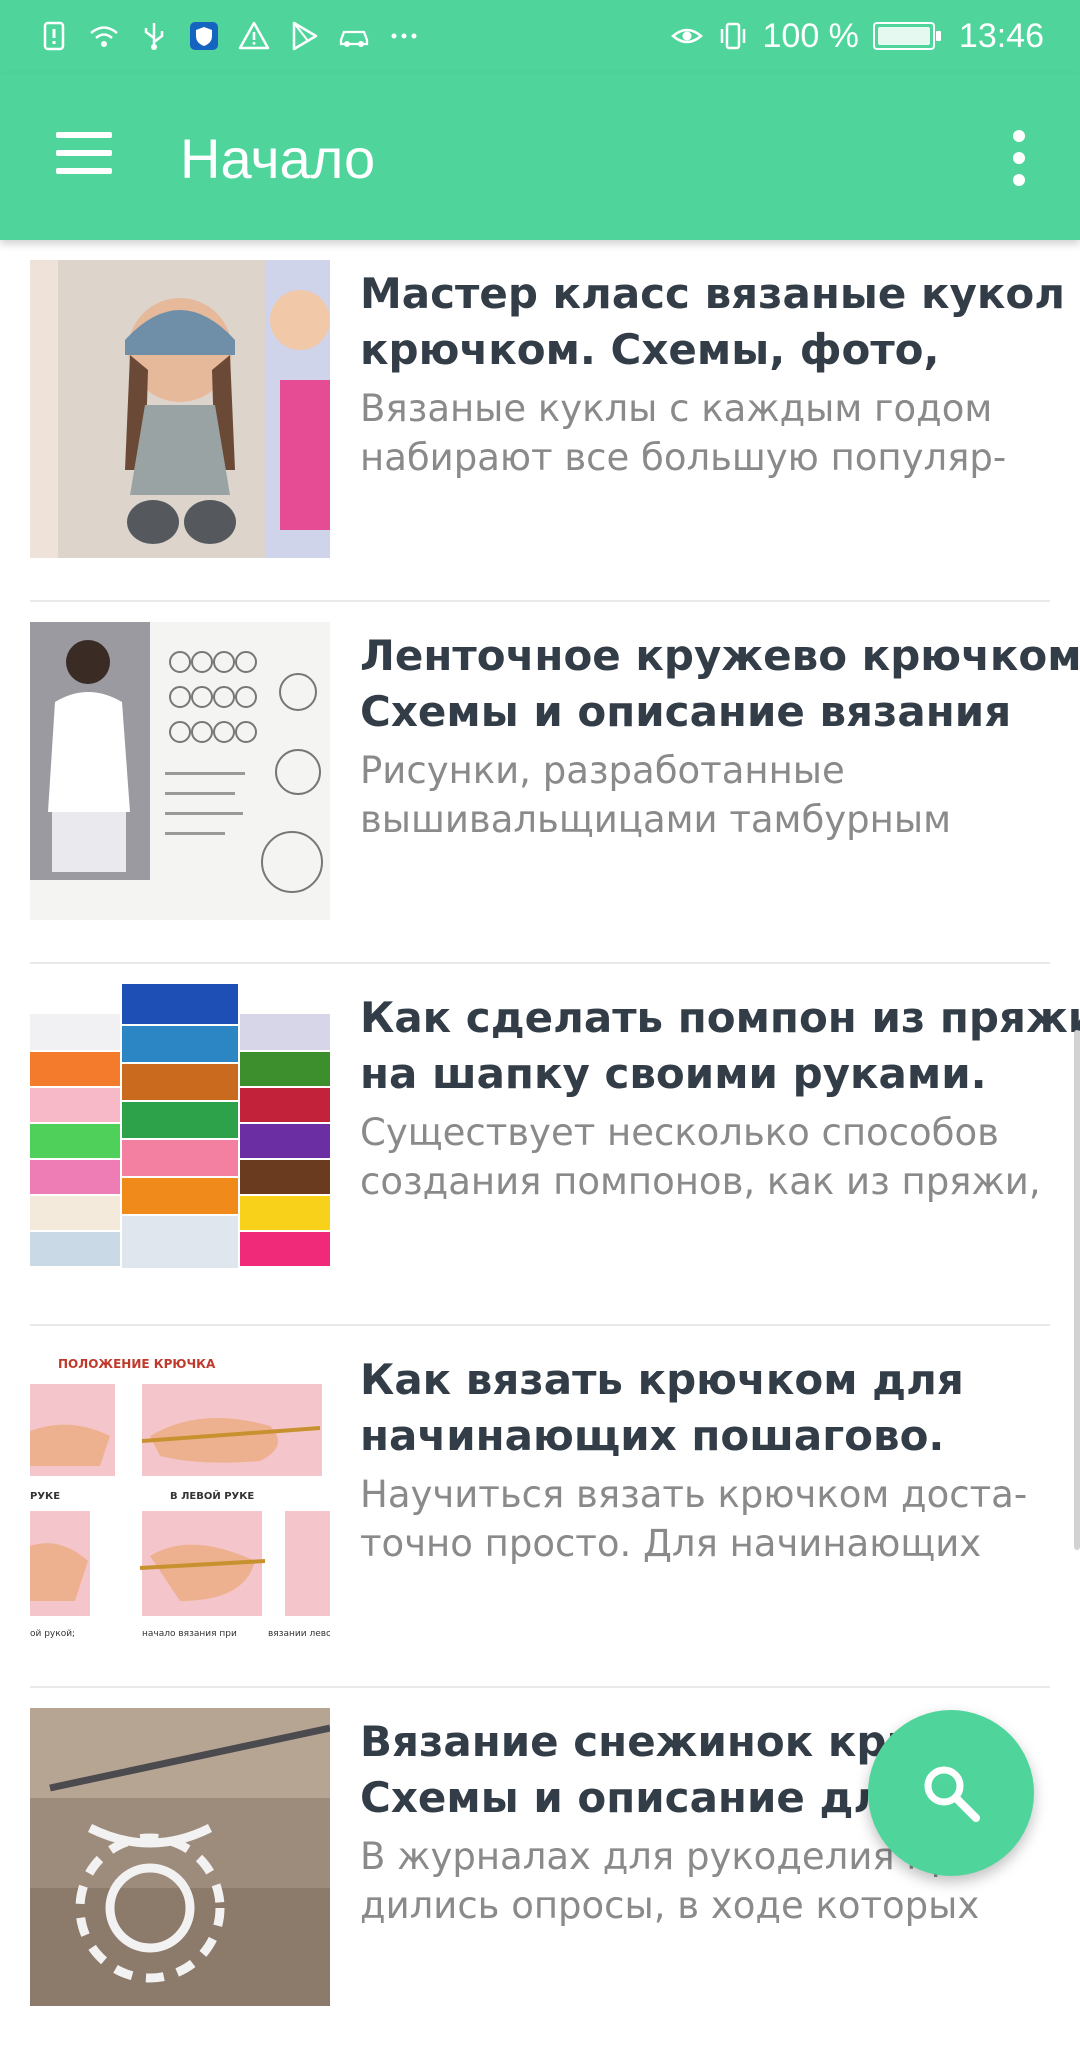  What do you see at coordinates (278, 158) in the screenshot?
I see `page-title: Начало` at bounding box center [278, 158].